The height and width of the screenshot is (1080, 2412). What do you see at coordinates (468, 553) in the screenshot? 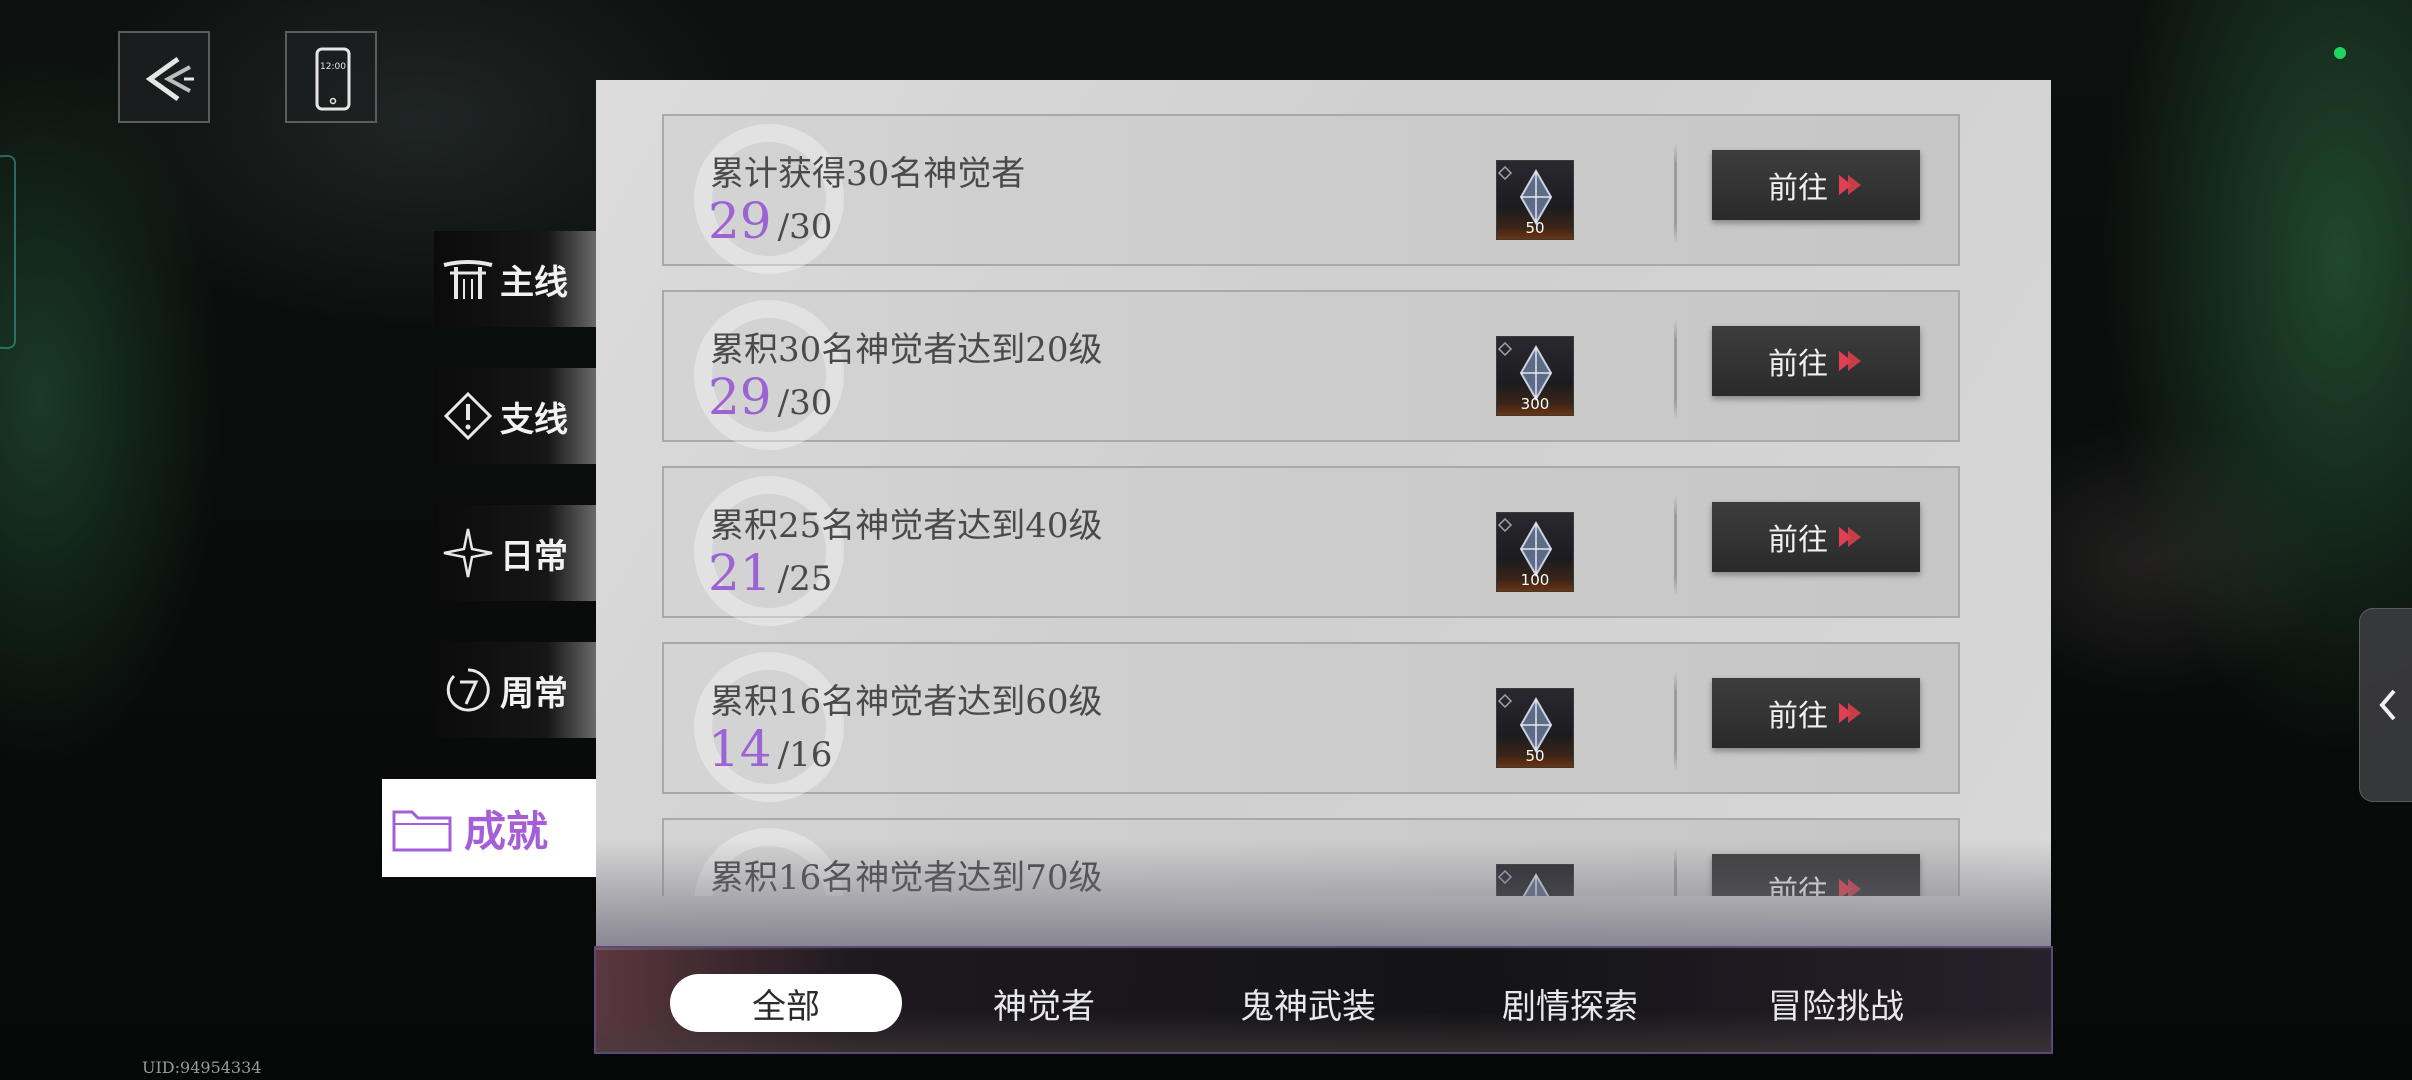
I see `sparkle-star-icon` at bounding box center [468, 553].